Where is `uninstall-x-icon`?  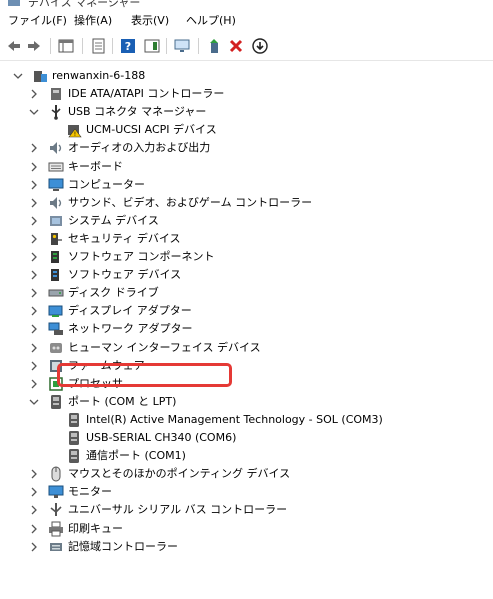 uninstall-x-icon is located at coordinates (236, 46).